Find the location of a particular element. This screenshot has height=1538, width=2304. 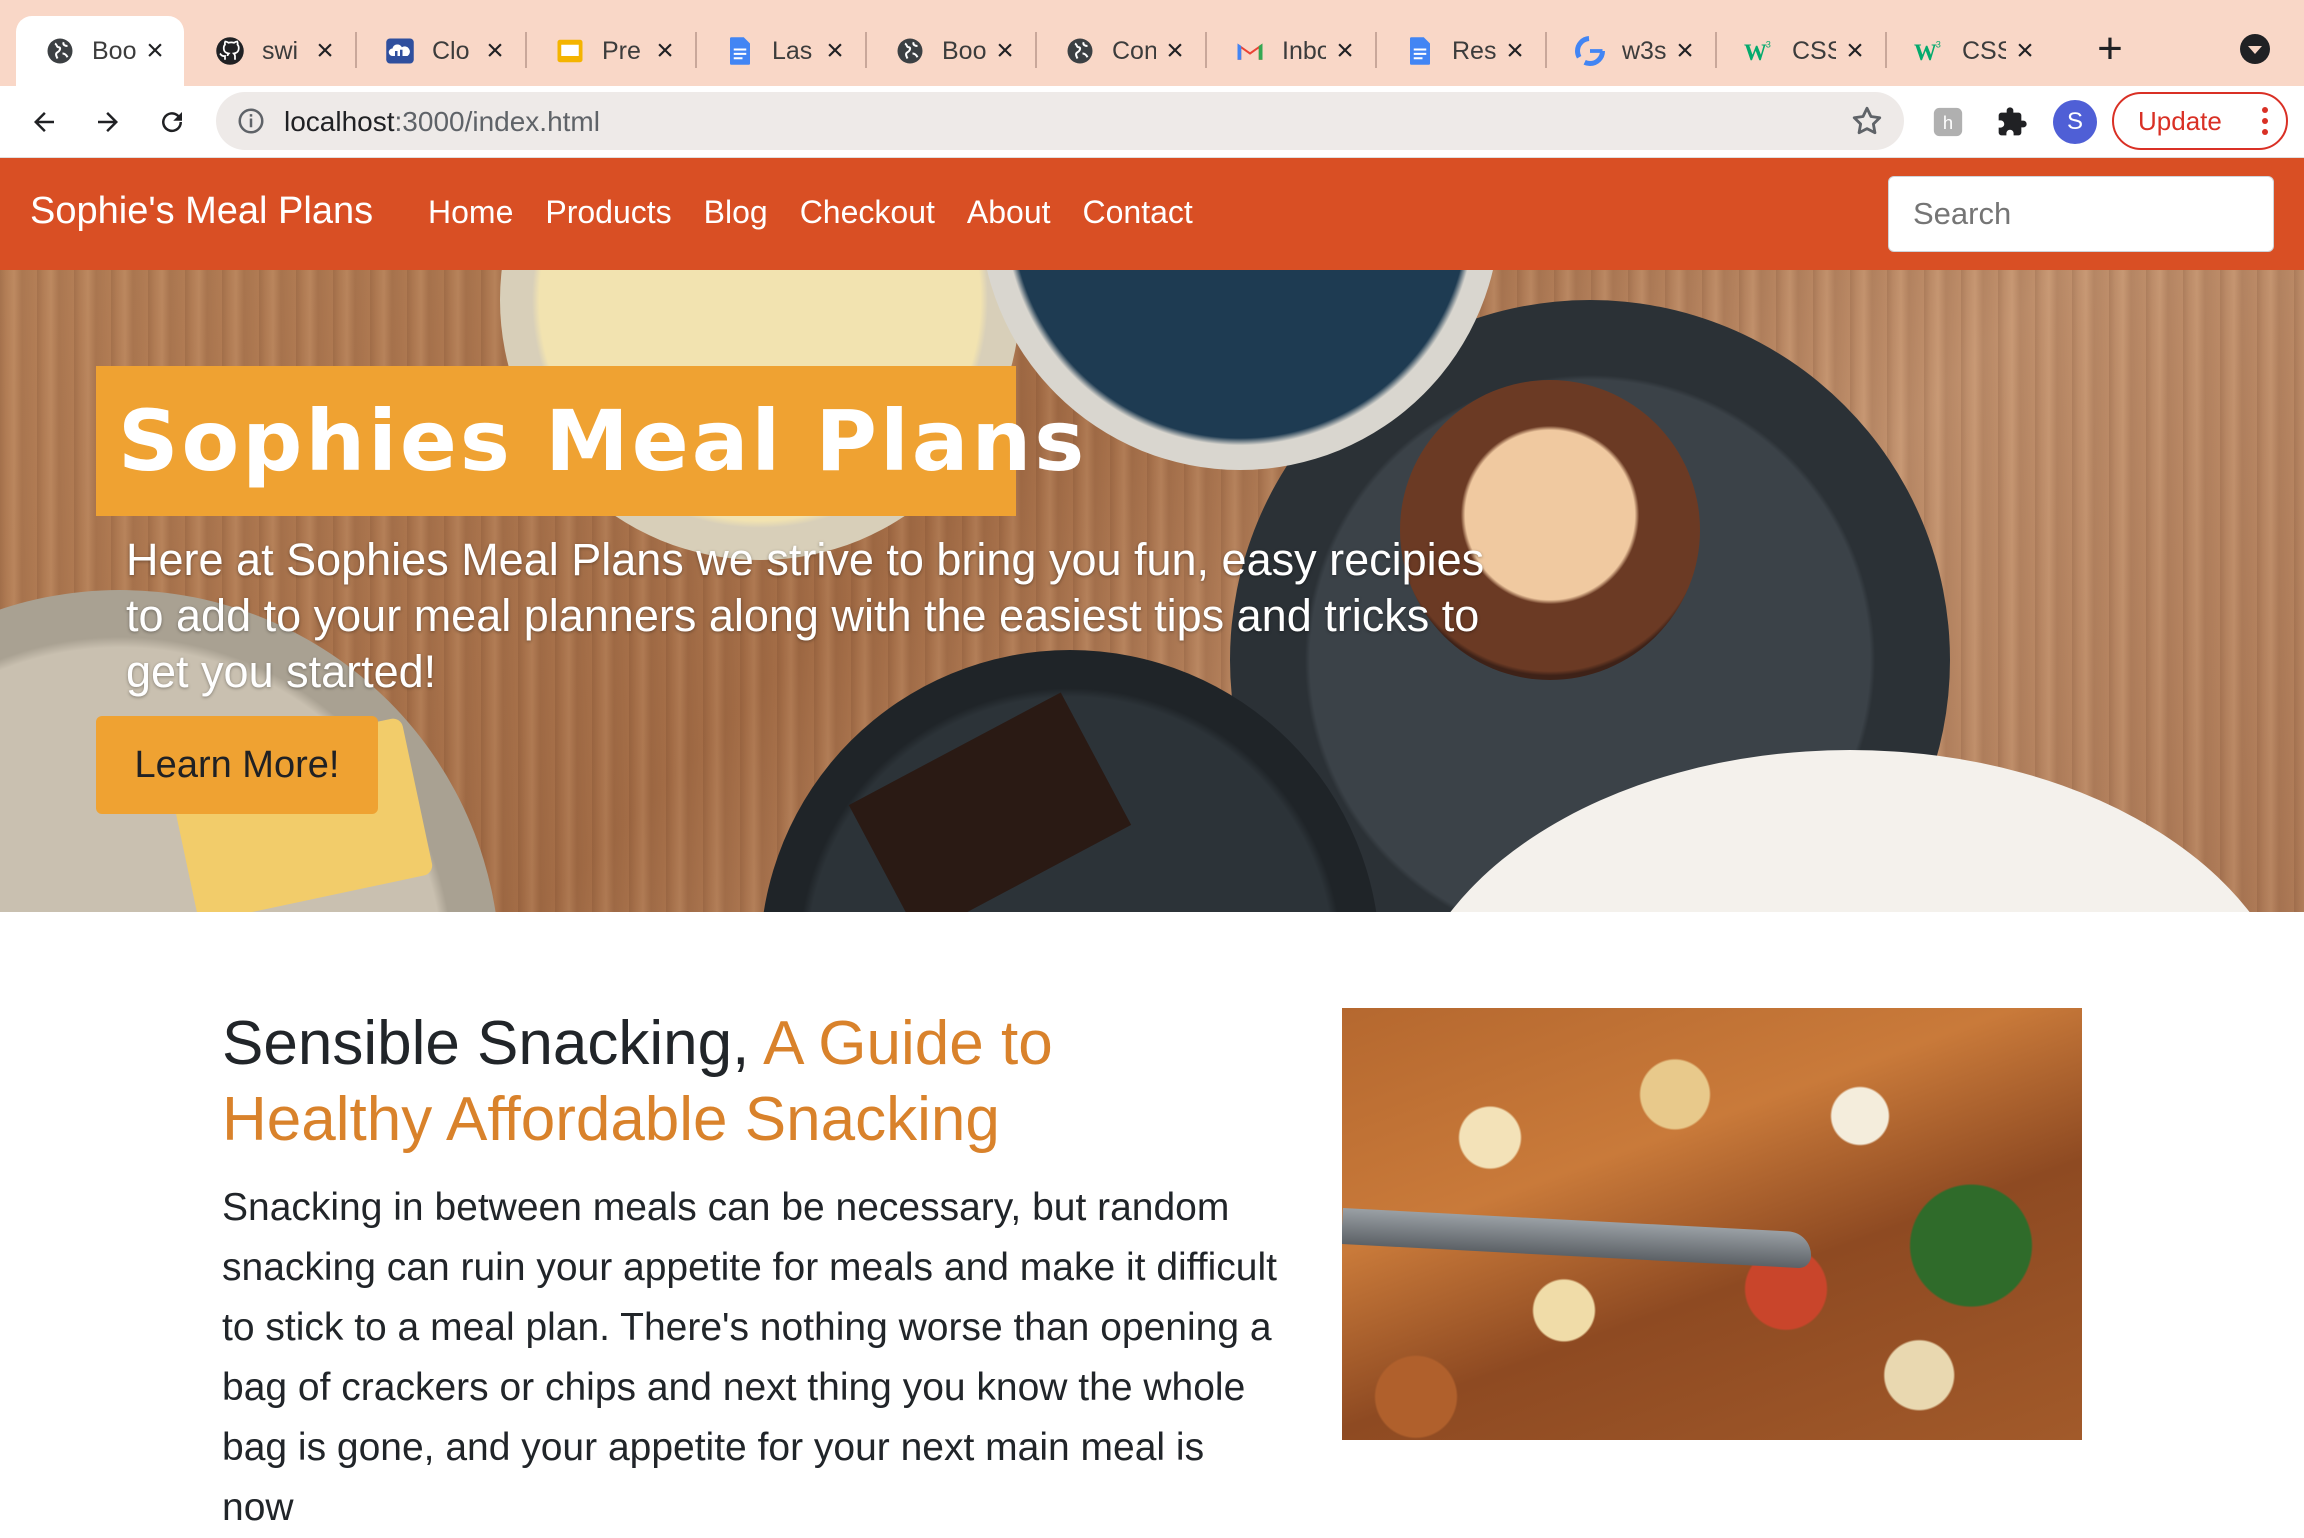

browser-tab: Pre × is located at coordinates (610, 51).